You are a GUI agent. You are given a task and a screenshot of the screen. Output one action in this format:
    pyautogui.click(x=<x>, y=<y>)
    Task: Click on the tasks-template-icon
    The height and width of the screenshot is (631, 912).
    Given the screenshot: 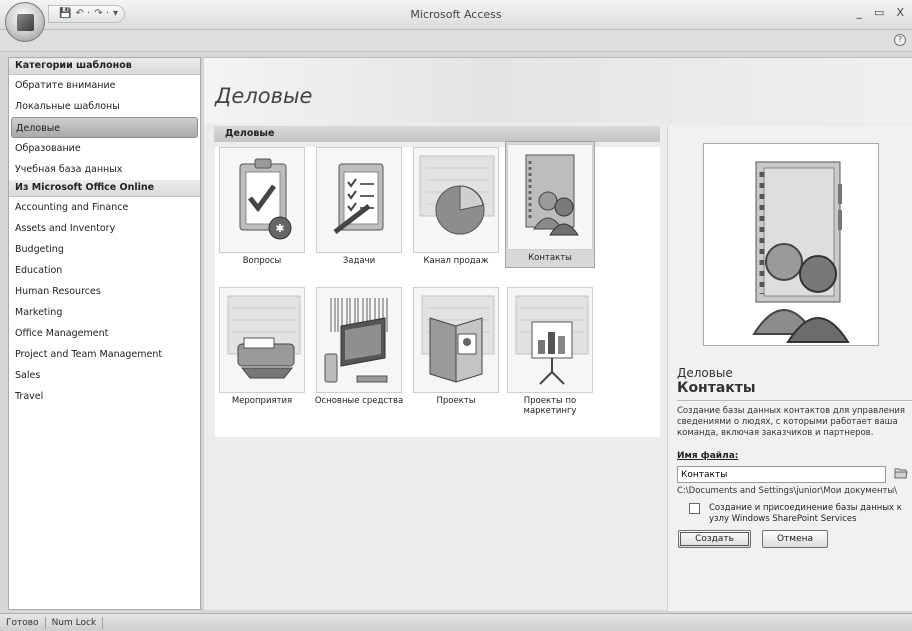 What is the action you would take?
    pyautogui.click(x=359, y=200)
    